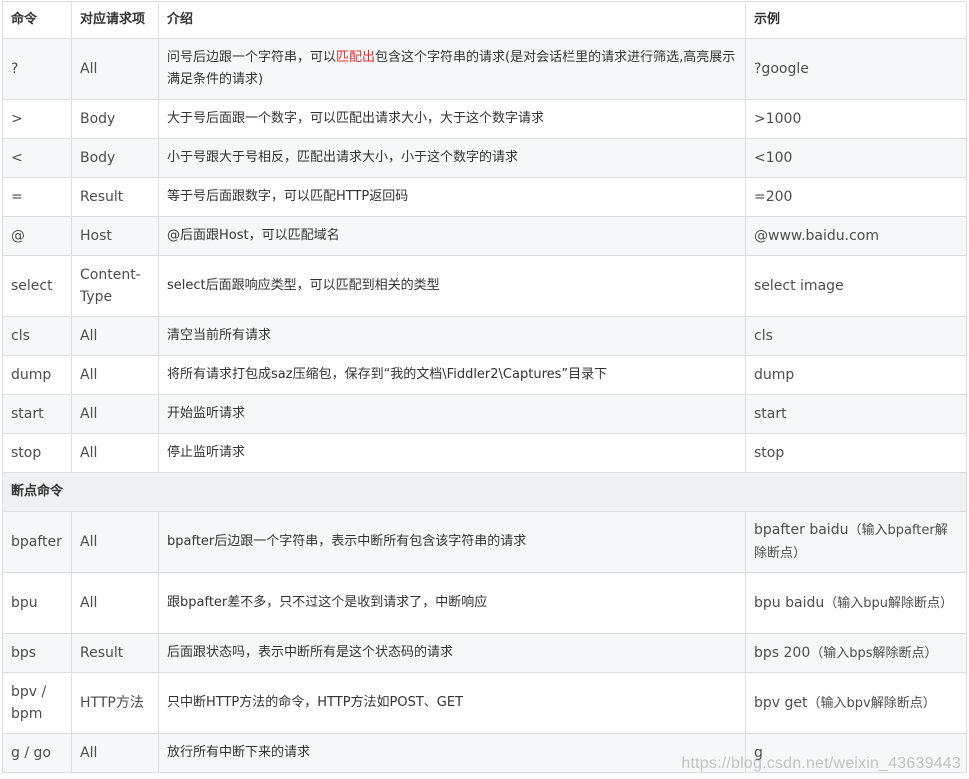 This screenshot has width=969, height=779. I want to click on cell-example: bps 200（输入bps解除断点）, so click(856, 653).